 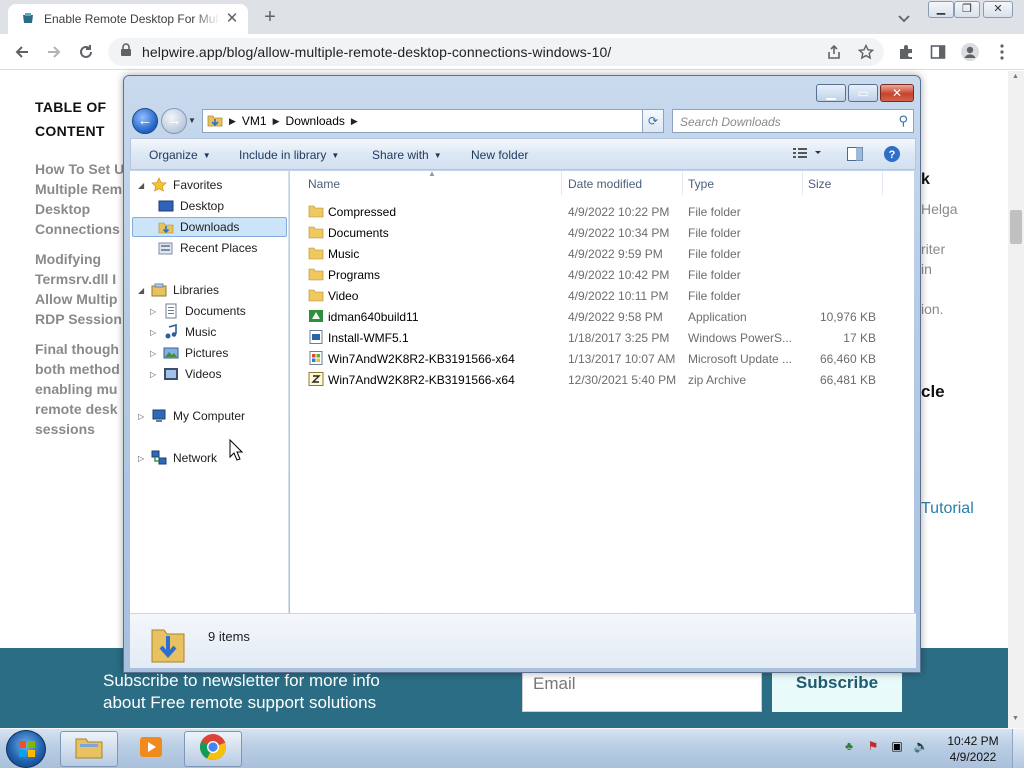 What do you see at coordinates (499, 155) in the screenshot?
I see `new-folder-button: New folder` at bounding box center [499, 155].